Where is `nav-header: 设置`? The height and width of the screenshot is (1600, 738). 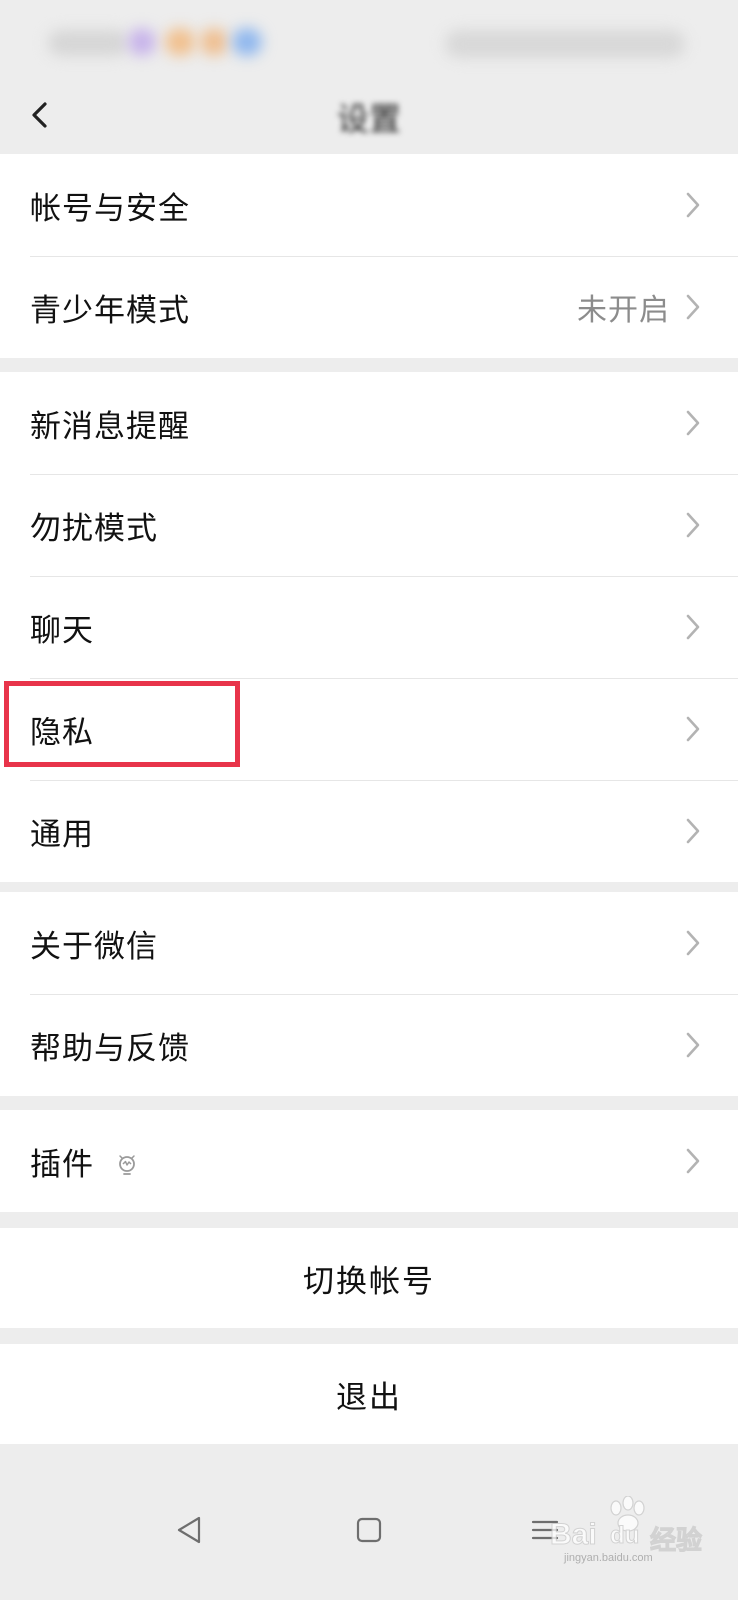
nav-header: 设置 is located at coordinates (369, 117).